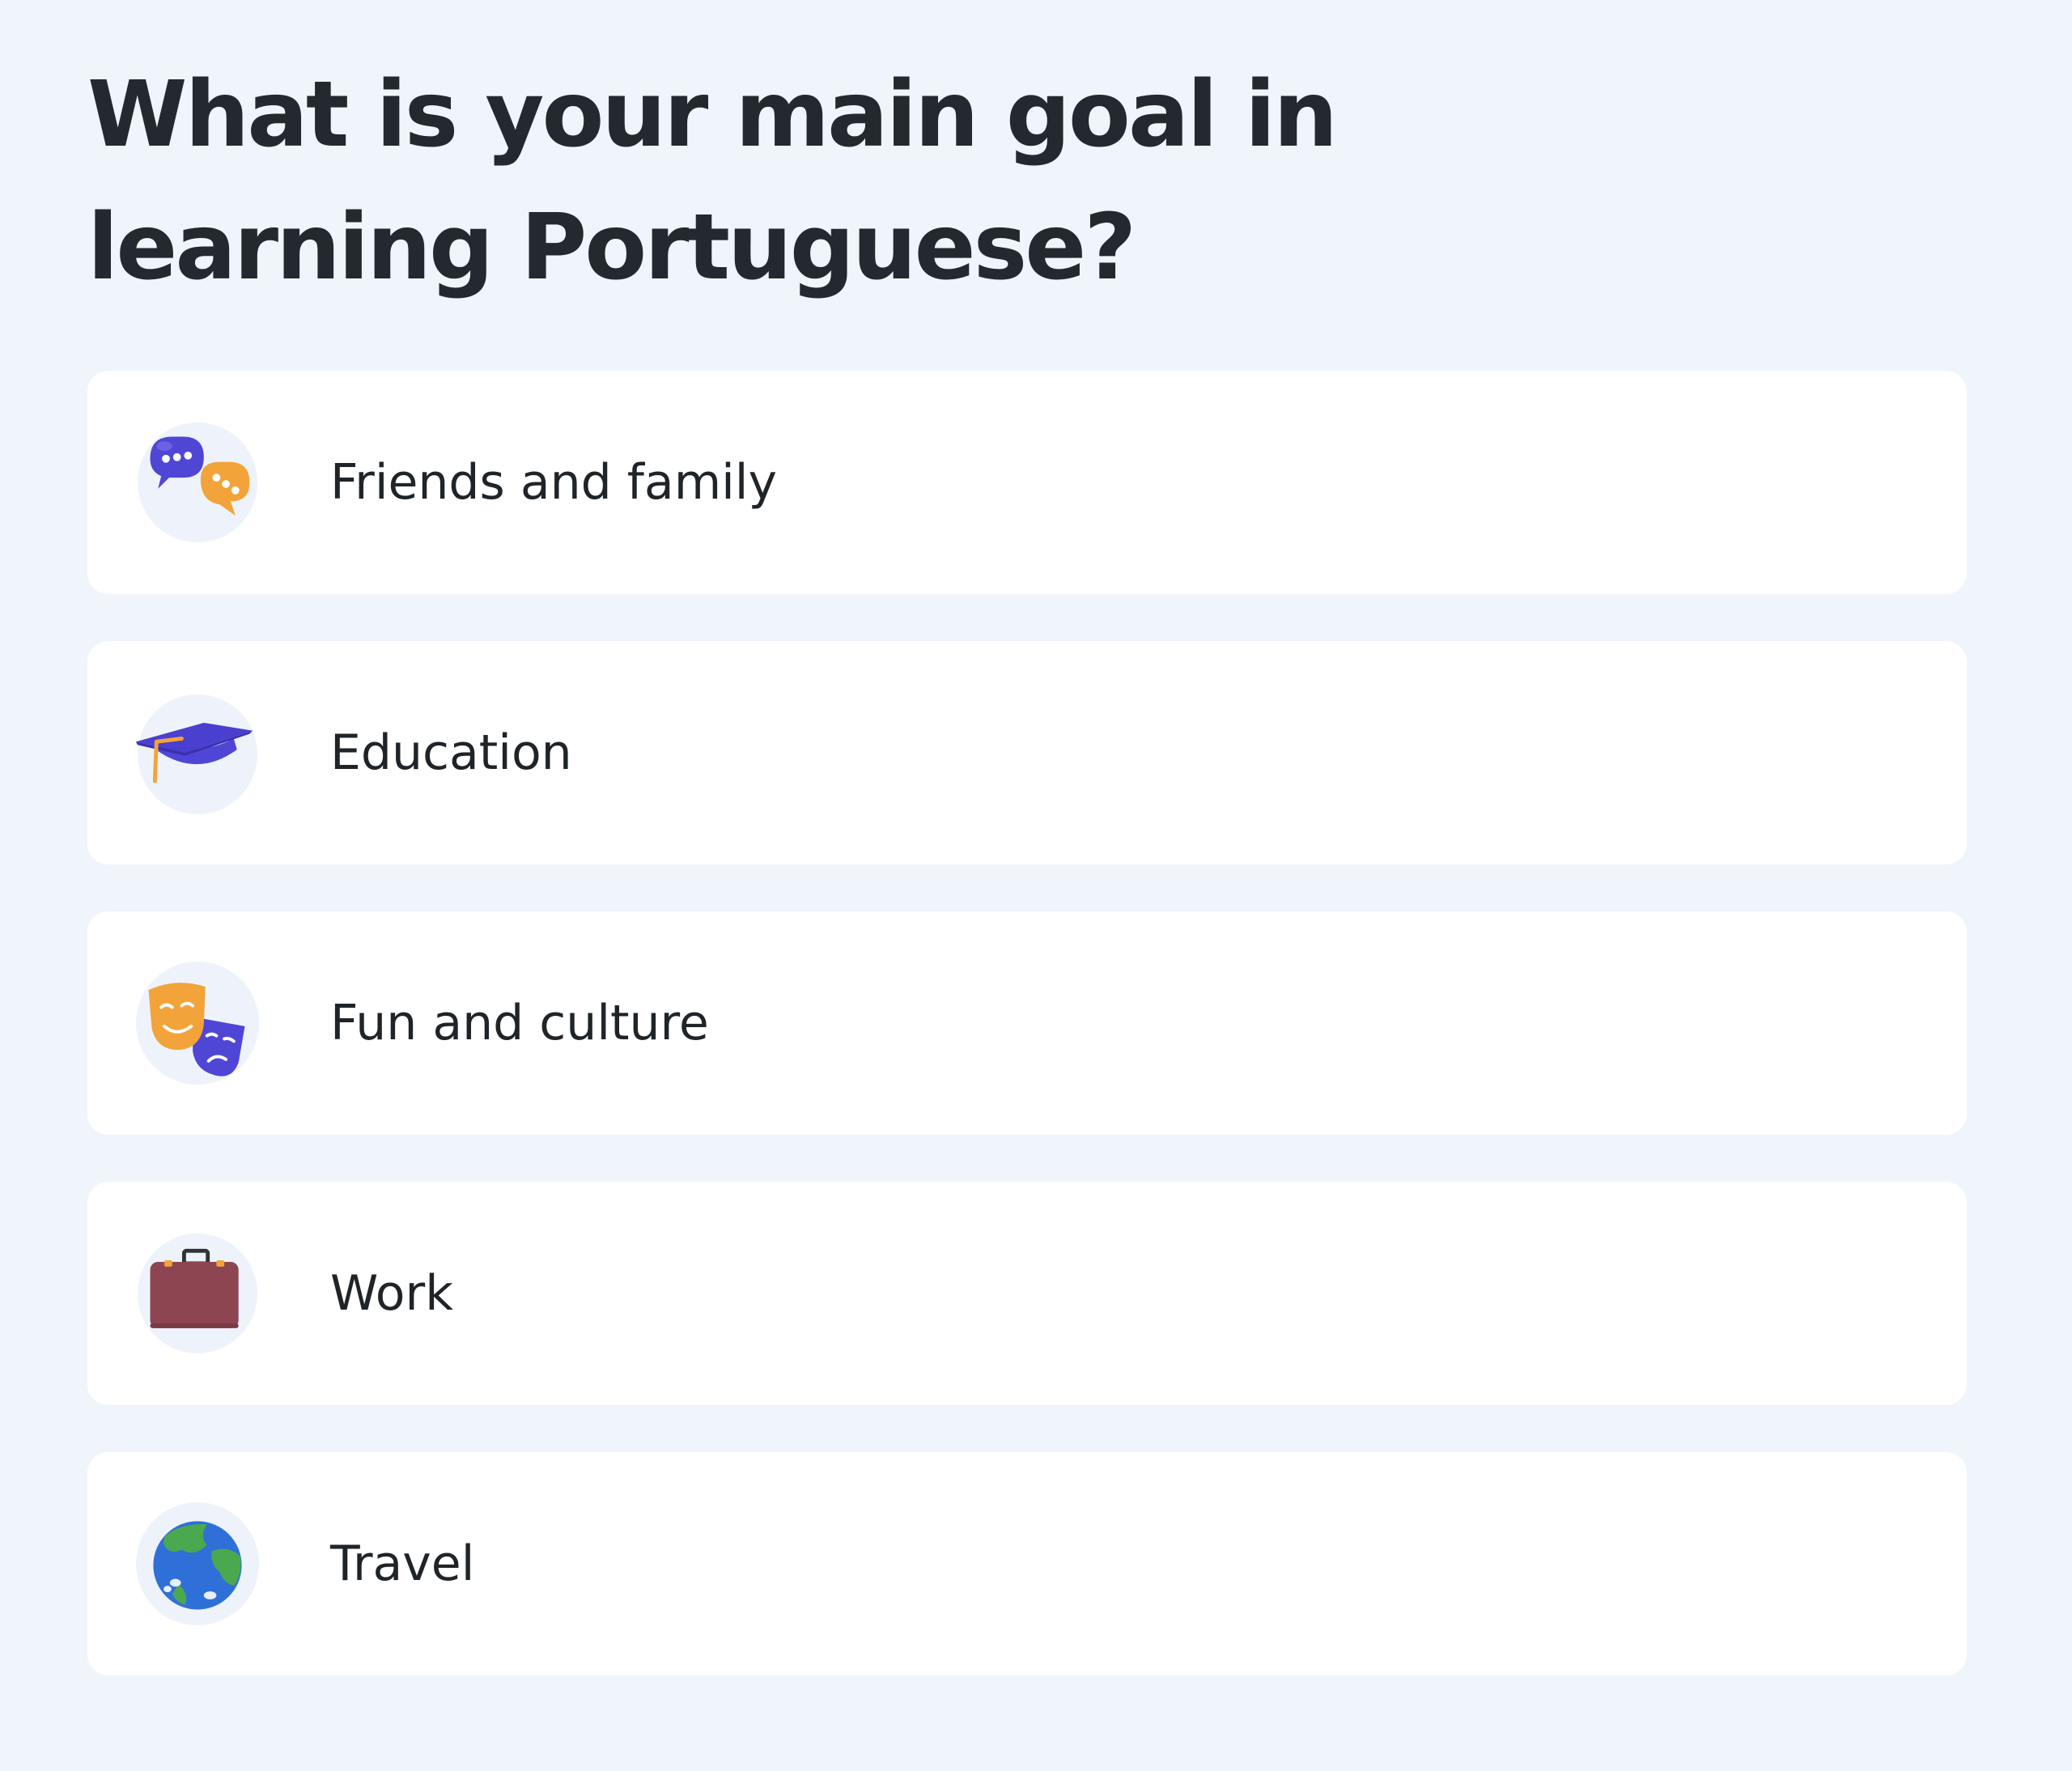  I want to click on option-label: Travel, so click(402, 1563).